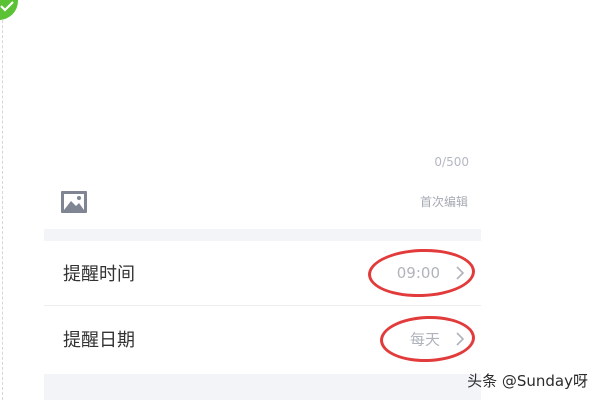 Image resolution: width=600 pixels, height=400 pixels. What do you see at coordinates (7, 6) in the screenshot?
I see `check-icon` at bounding box center [7, 6].